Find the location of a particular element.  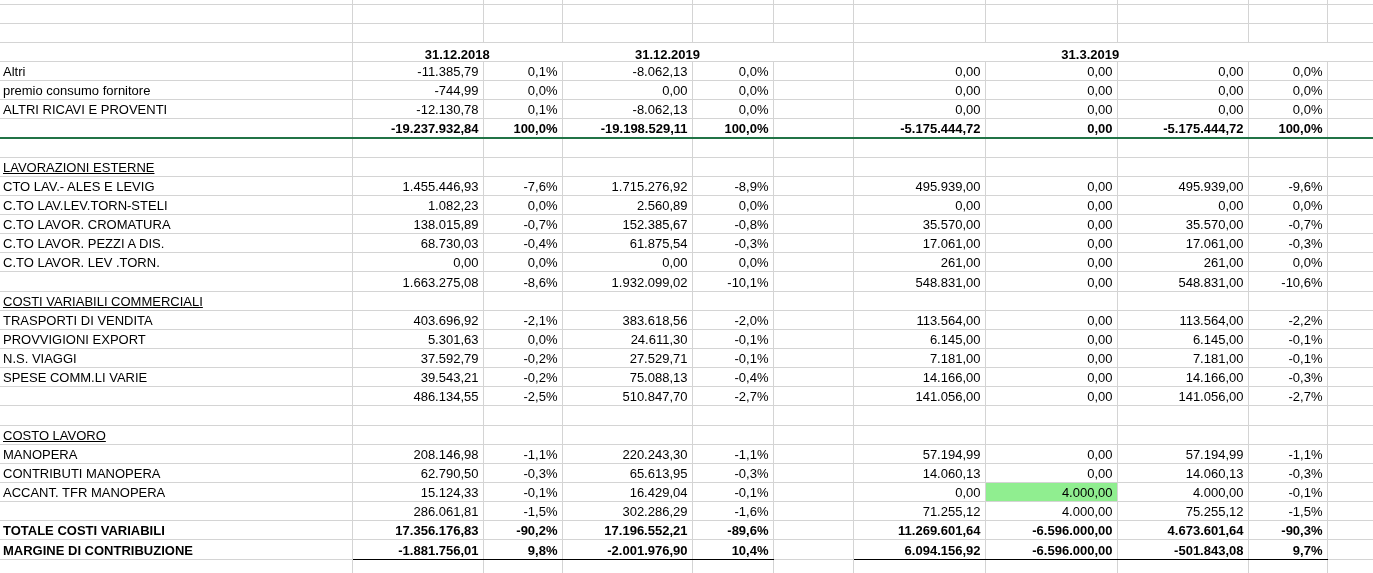

table-cell: 302.286,29 is located at coordinates (627, 511).